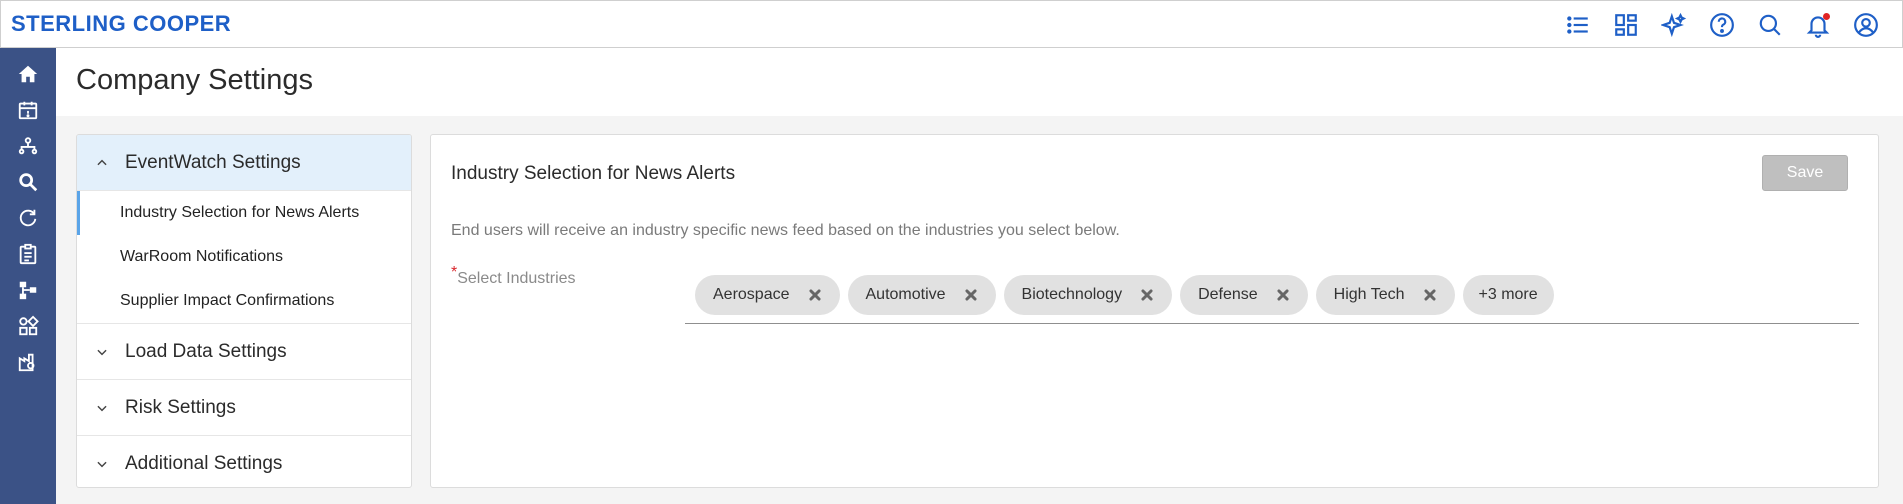 This screenshot has height=504, width=1903. I want to click on page-header: Company Settings, so click(979, 82).